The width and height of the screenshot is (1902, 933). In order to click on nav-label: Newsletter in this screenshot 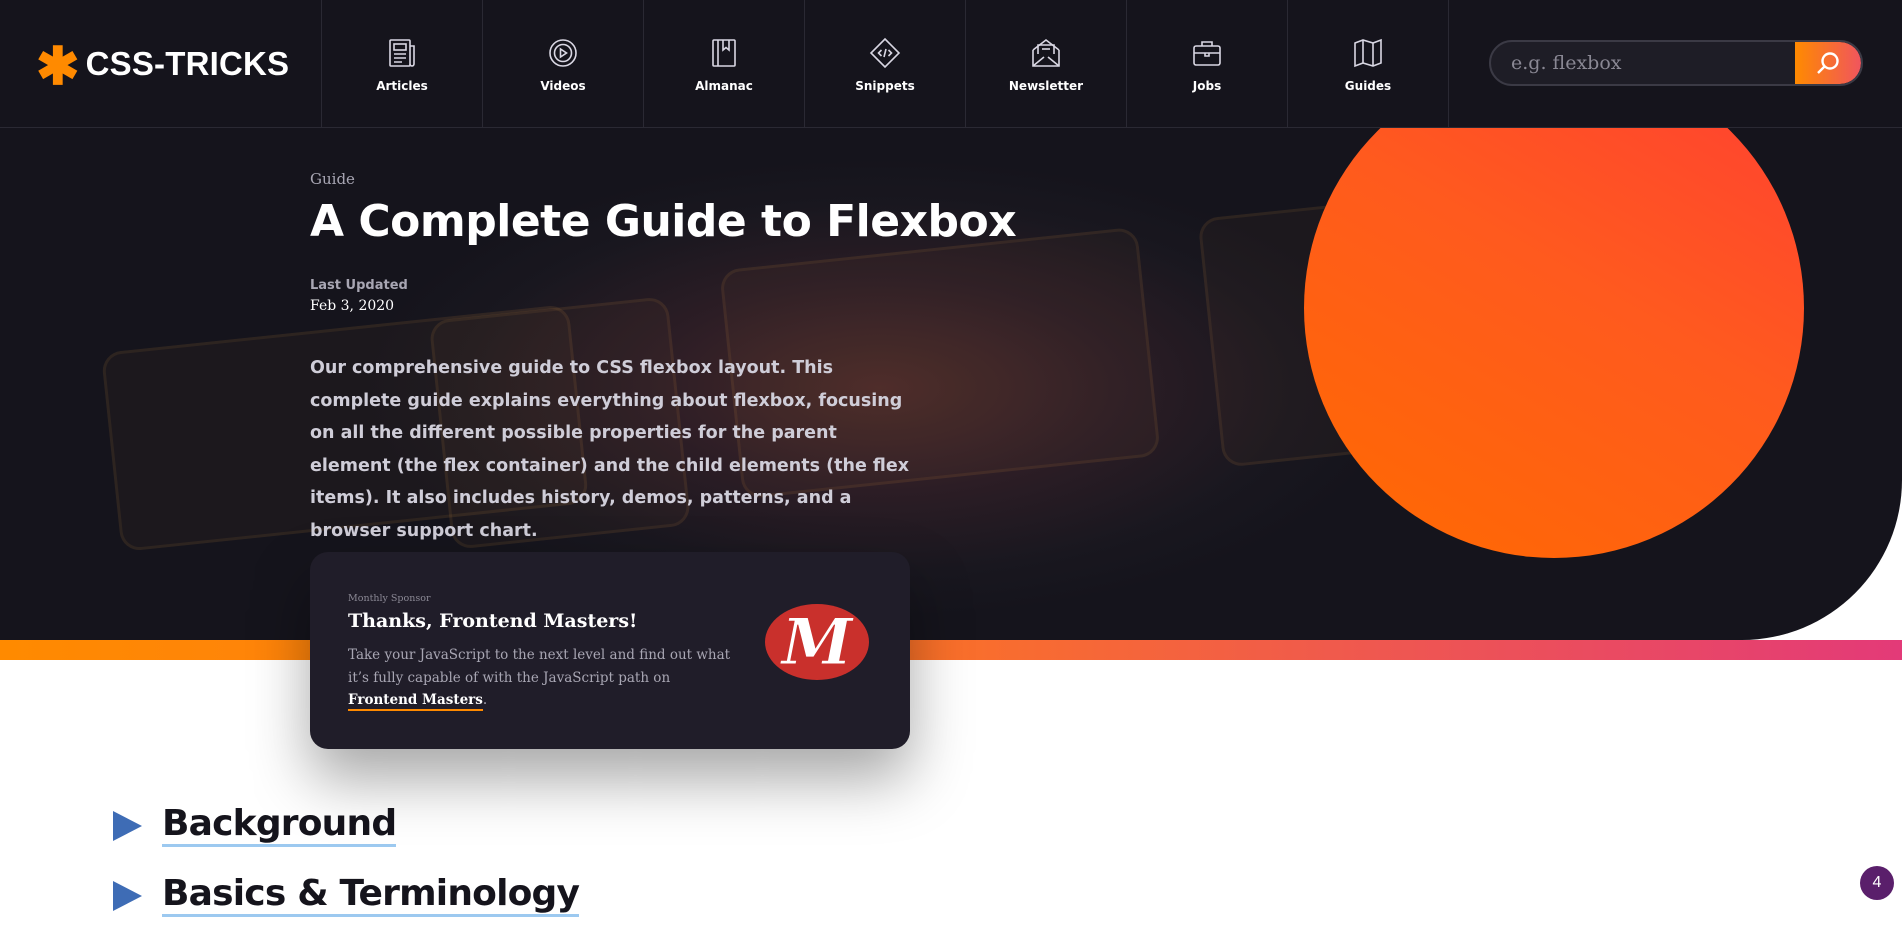, I will do `click(1046, 85)`.